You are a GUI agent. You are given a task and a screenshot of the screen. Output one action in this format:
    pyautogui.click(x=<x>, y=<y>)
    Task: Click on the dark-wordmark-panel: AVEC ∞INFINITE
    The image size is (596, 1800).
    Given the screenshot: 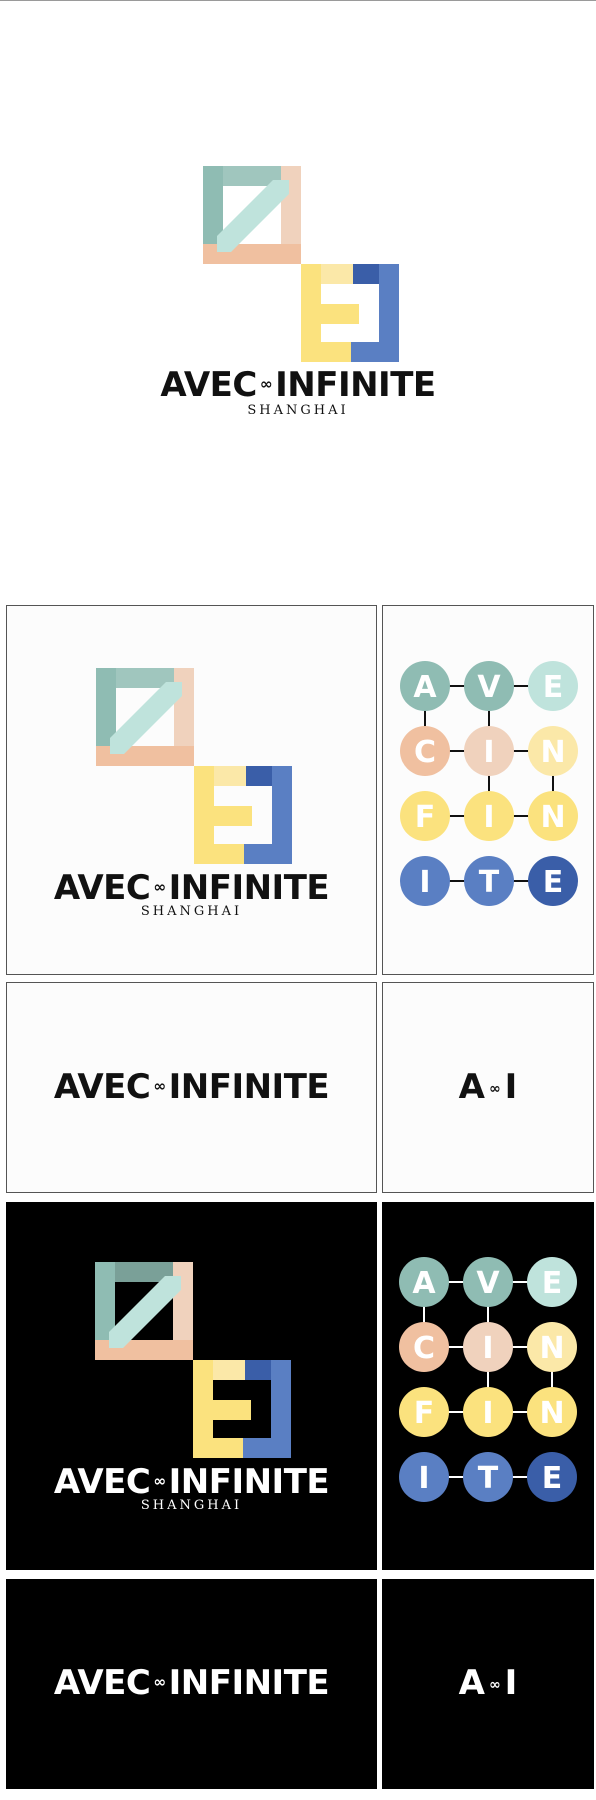 What is the action you would take?
    pyautogui.click(x=191, y=1684)
    